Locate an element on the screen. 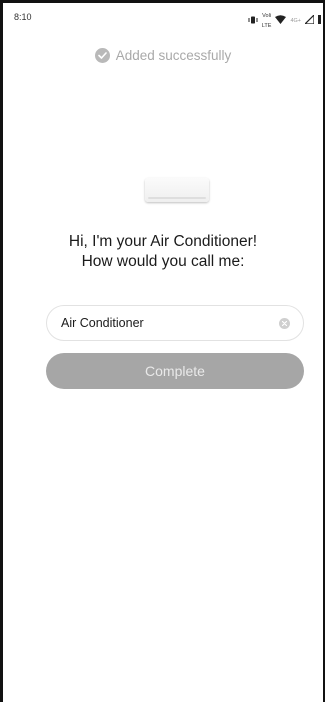  volte-label-bottom: LTE is located at coordinates (266, 26).